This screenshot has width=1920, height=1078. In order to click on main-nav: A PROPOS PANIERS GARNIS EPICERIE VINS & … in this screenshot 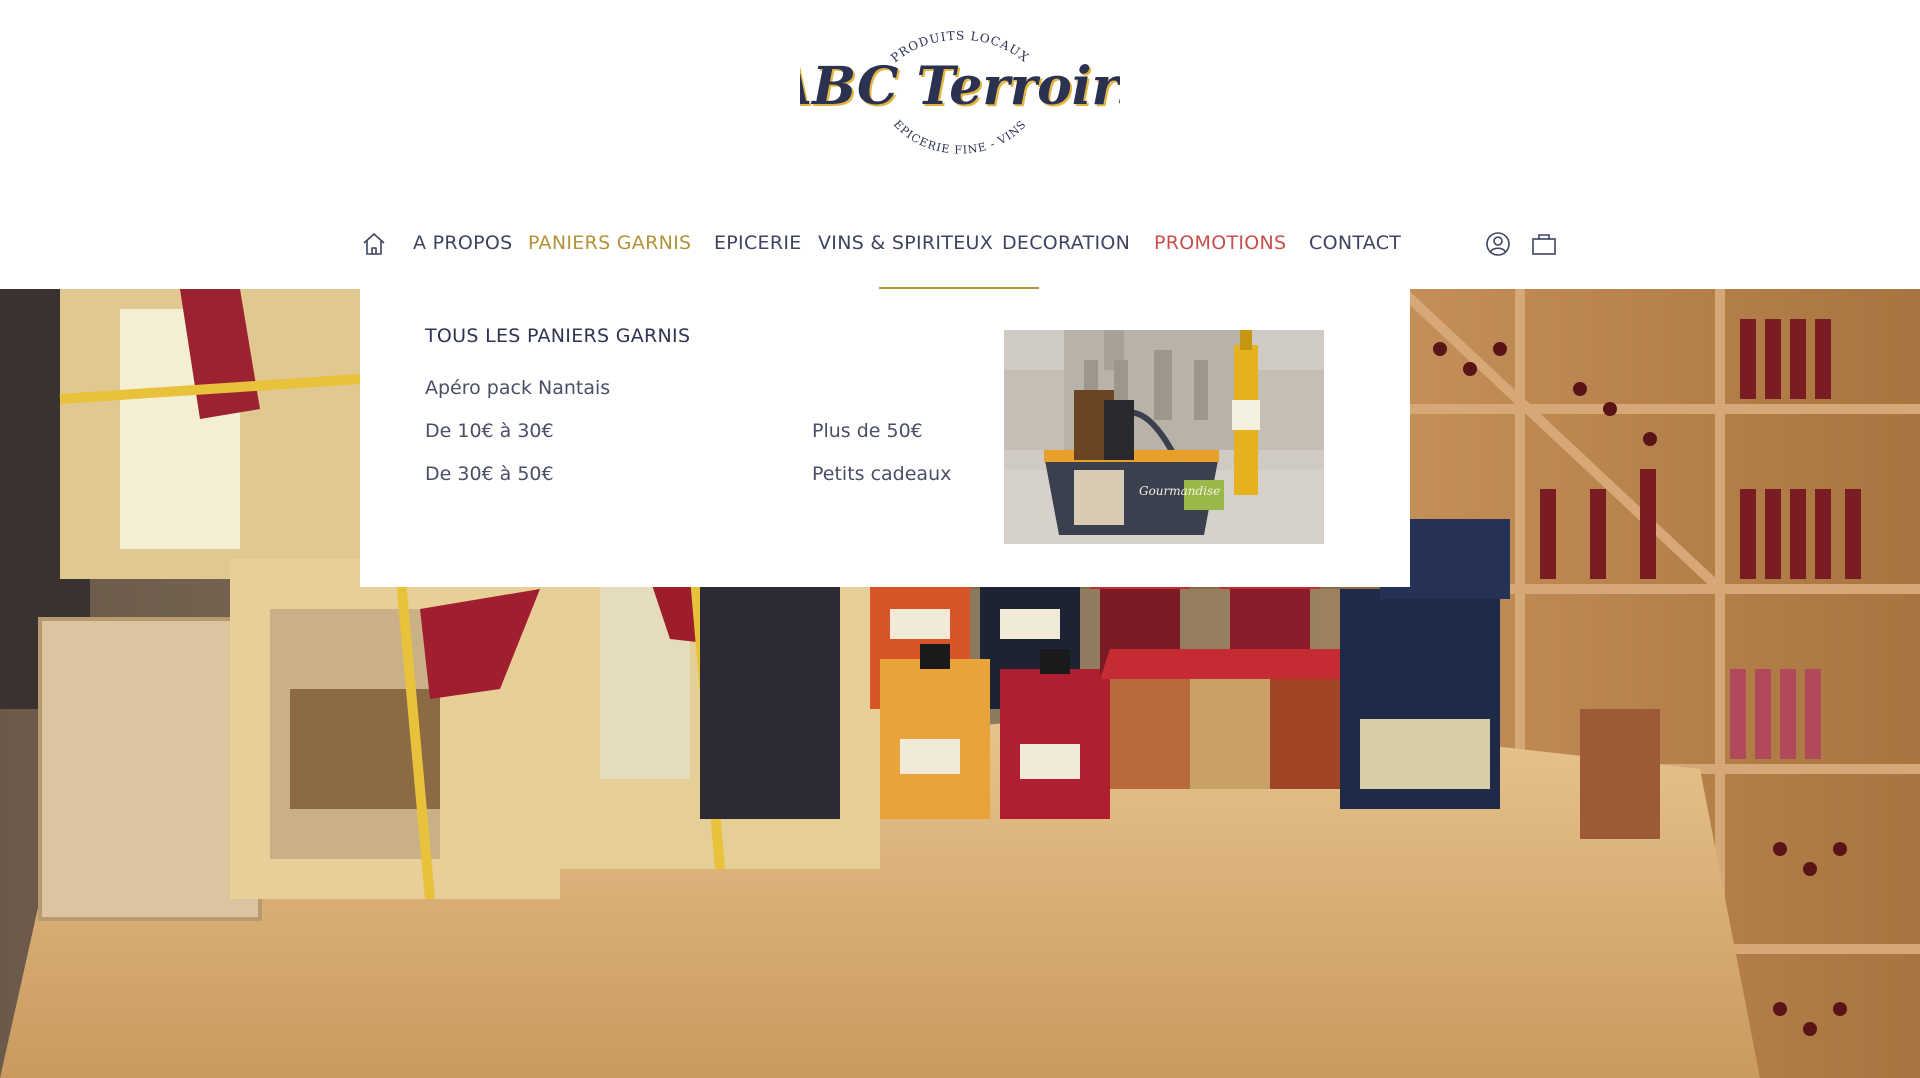, I will do `click(960, 256)`.